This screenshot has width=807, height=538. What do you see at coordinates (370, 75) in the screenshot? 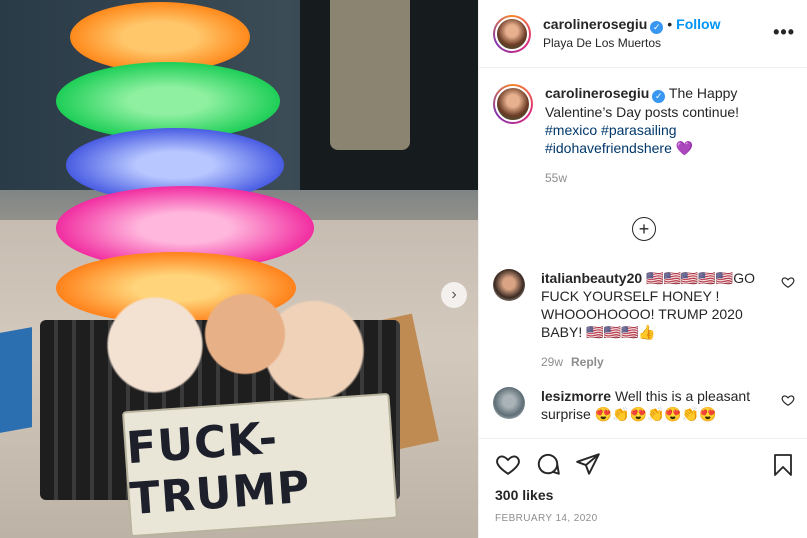
I see `person-legs` at bounding box center [370, 75].